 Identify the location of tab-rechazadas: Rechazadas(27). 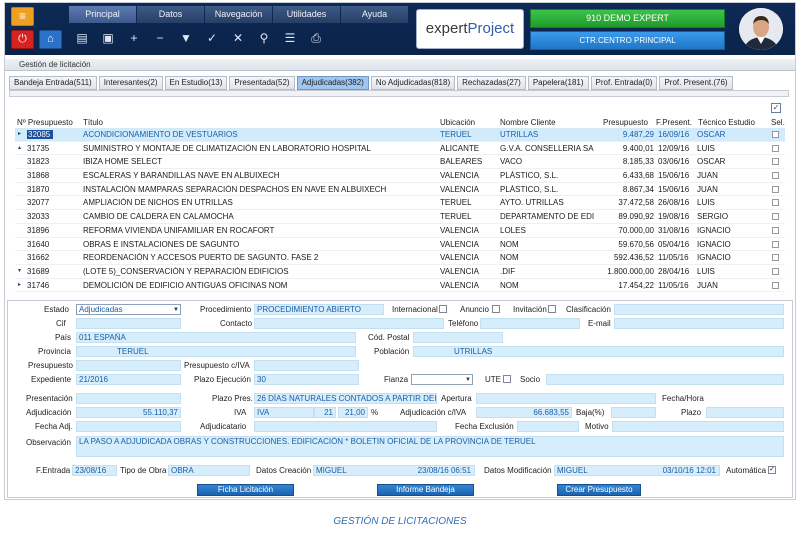
(491, 83).